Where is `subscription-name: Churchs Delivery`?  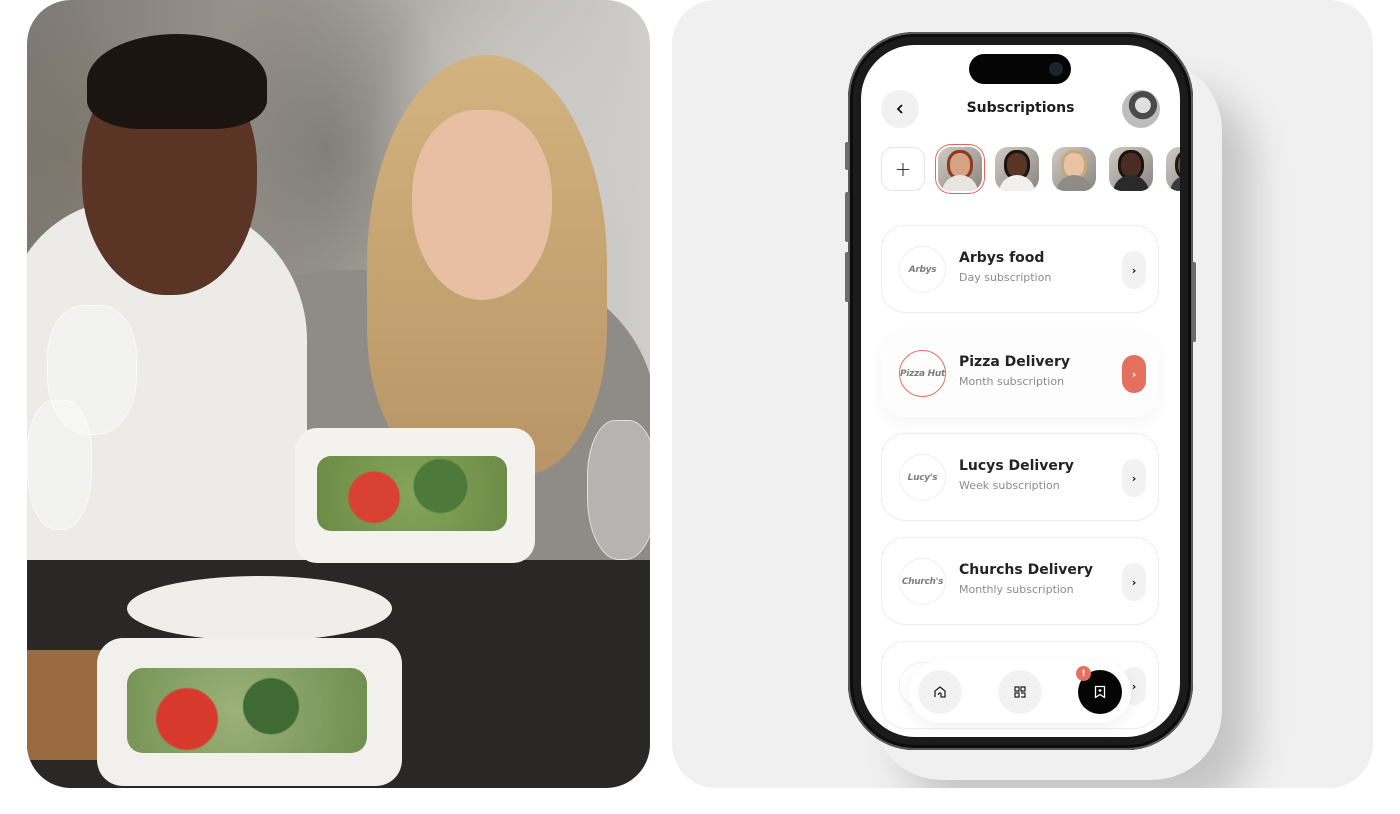
subscription-name: Churchs Delivery is located at coordinates (1026, 570).